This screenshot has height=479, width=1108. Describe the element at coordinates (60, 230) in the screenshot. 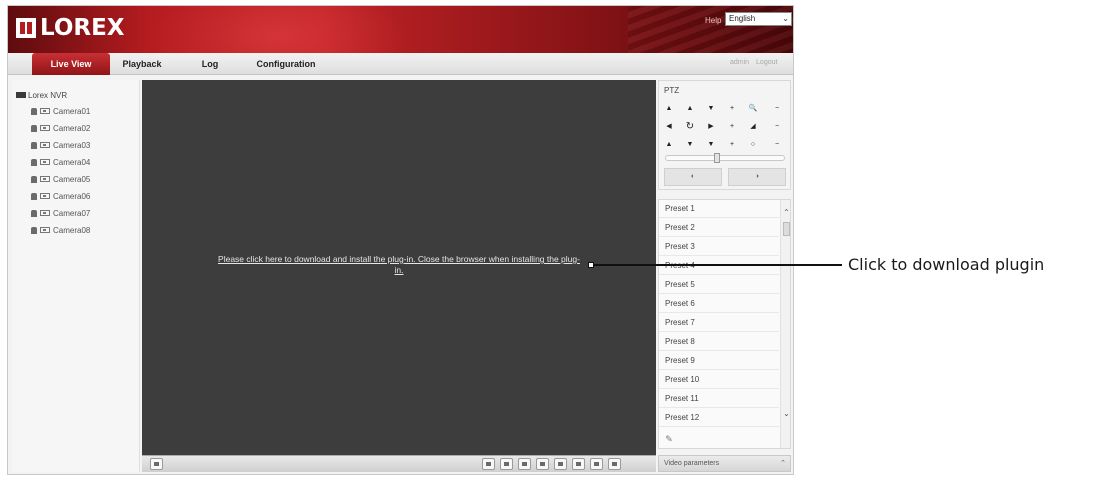

I see `camera-item: Camera08` at that location.